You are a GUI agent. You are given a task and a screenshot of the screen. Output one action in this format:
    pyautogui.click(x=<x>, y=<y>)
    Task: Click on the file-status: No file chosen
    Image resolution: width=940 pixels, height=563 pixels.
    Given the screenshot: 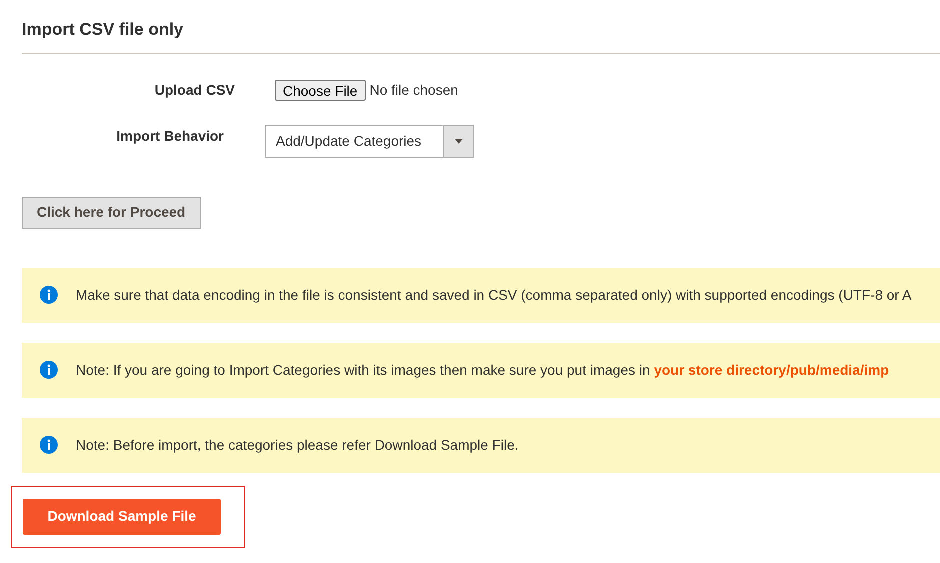 What is the action you would take?
    pyautogui.click(x=414, y=90)
    